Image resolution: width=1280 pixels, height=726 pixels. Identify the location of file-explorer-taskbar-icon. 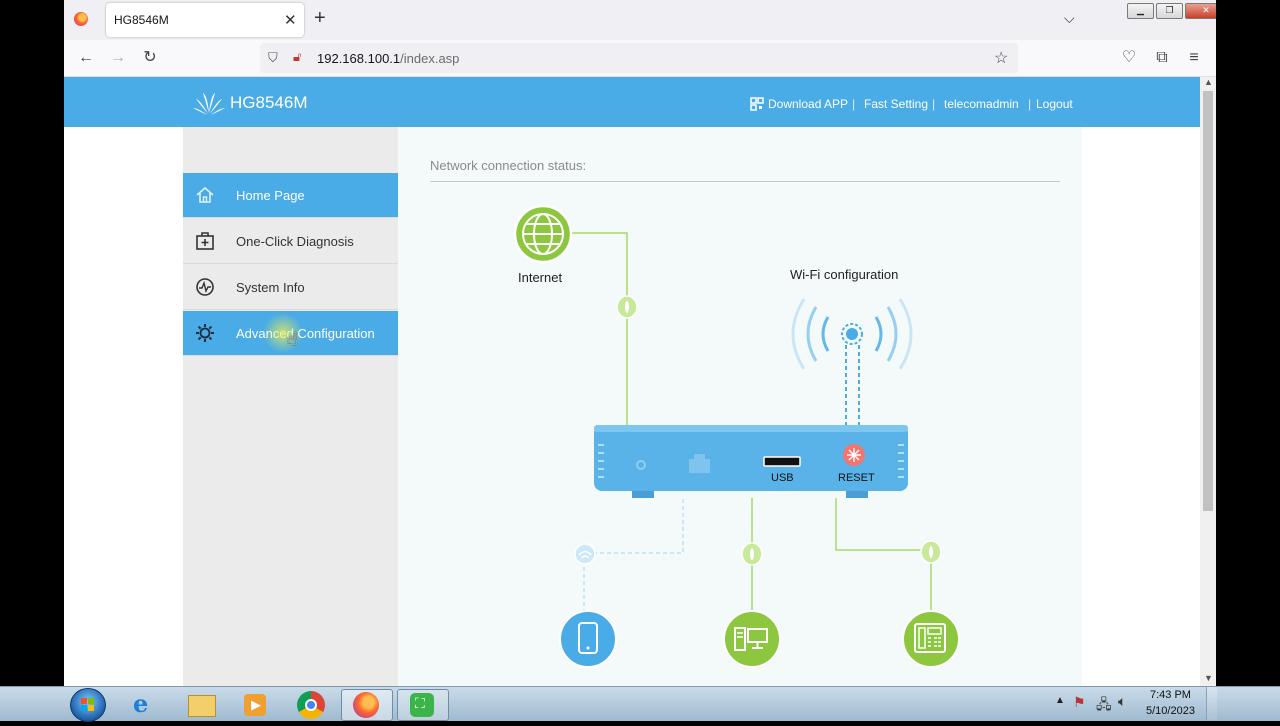
(201, 704).